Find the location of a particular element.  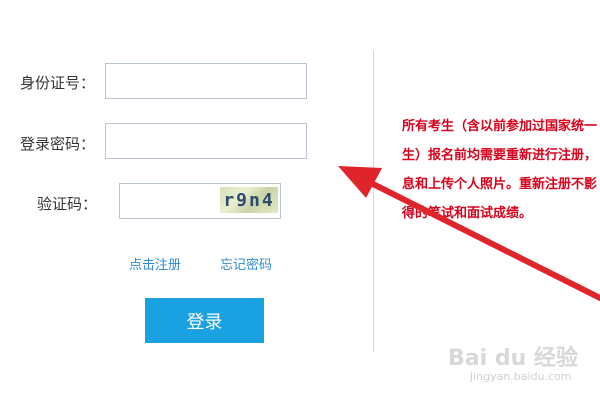

arrow-shaft is located at coordinates (481, 239).